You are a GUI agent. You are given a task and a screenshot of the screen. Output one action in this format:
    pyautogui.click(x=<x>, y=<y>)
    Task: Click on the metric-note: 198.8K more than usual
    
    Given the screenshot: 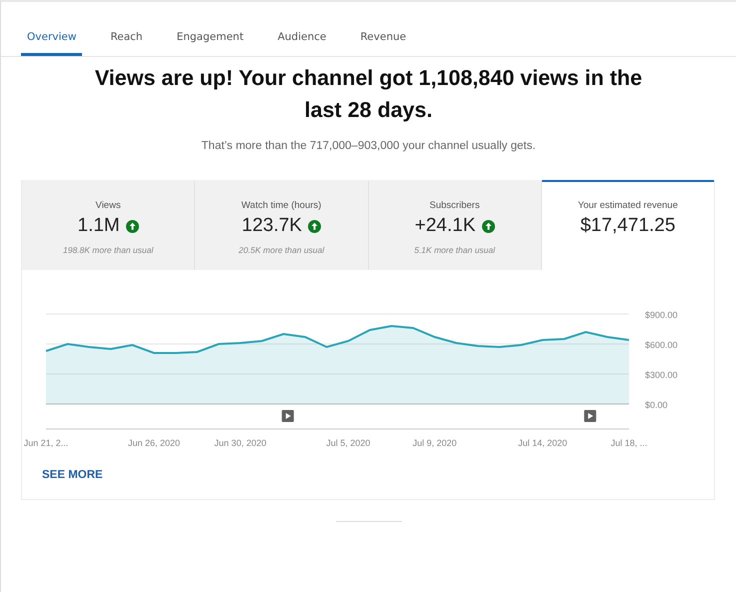 What is the action you would take?
    pyautogui.click(x=108, y=250)
    